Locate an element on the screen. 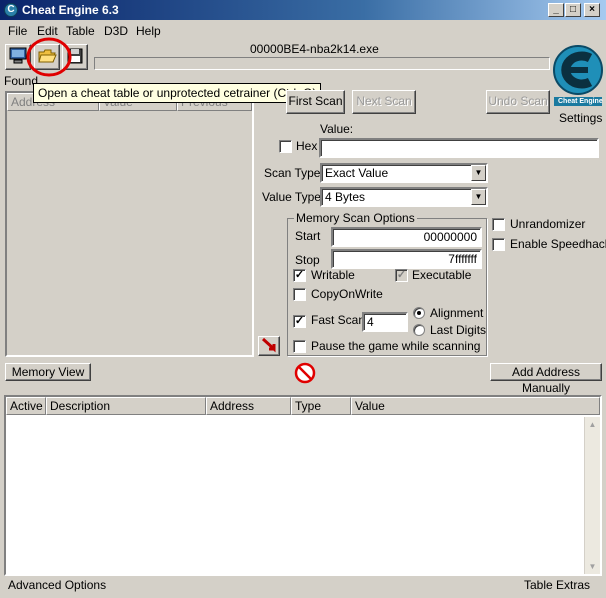 The width and height of the screenshot is (606, 598). close-button: × is located at coordinates (592, 10).